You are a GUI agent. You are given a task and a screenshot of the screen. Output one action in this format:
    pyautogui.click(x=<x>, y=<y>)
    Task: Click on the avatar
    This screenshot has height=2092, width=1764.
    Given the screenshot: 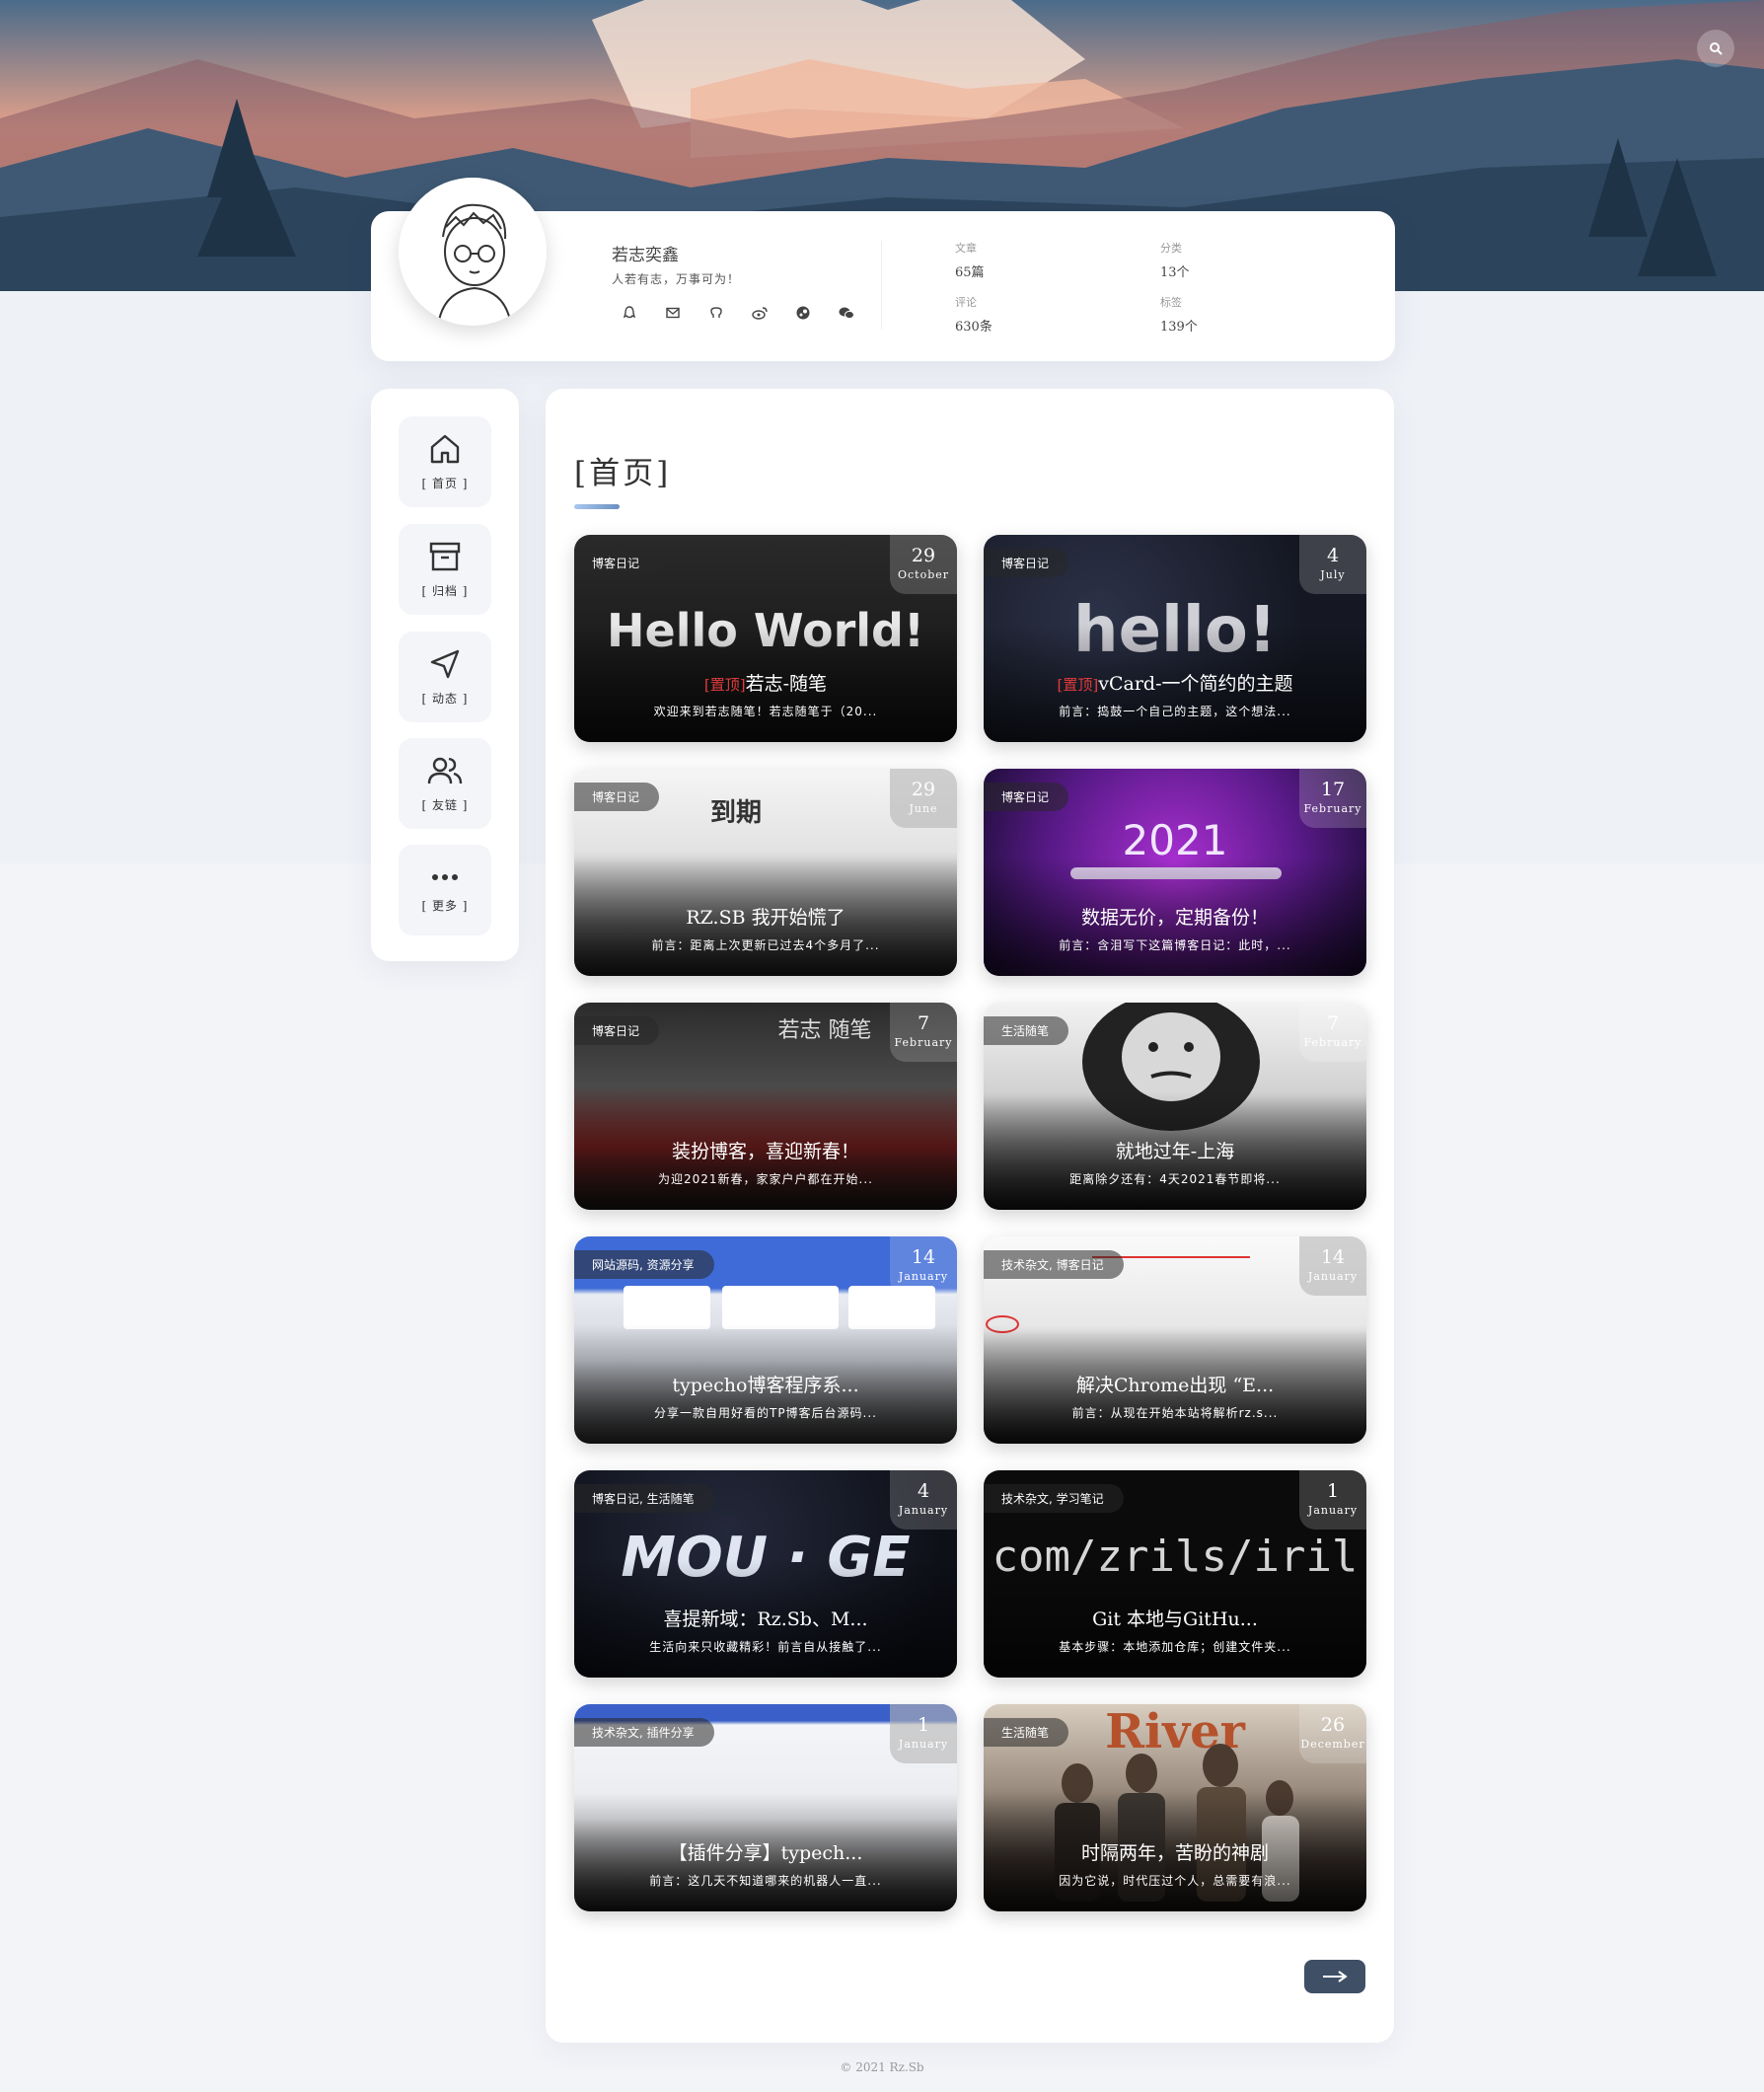 What is the action you would take?
    pyautogui.click(x=473, y=252)
    